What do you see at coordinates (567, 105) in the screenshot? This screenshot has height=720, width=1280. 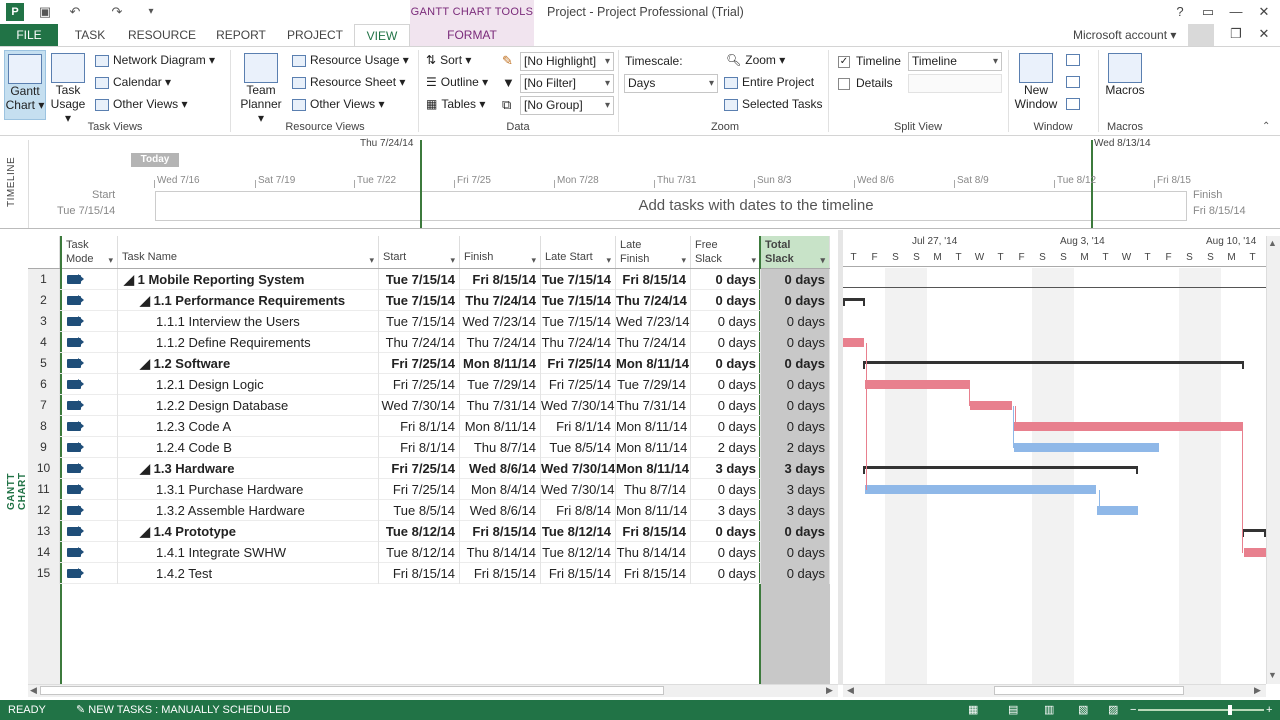 I see `group-dropdown: [No Group]` at bounding box center [567, 105].